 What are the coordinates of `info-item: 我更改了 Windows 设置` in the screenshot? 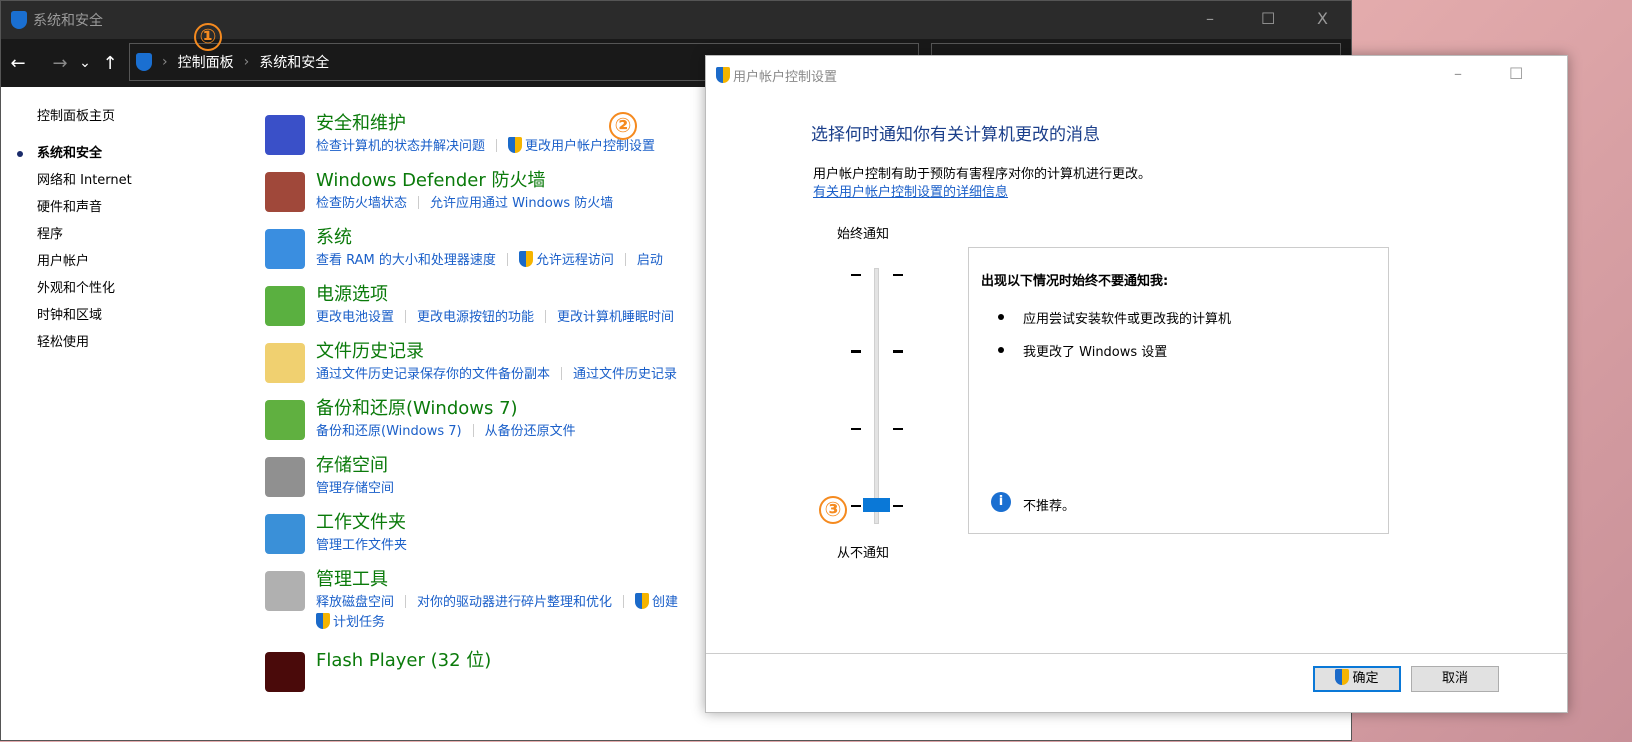 It's located at (1082, 350).